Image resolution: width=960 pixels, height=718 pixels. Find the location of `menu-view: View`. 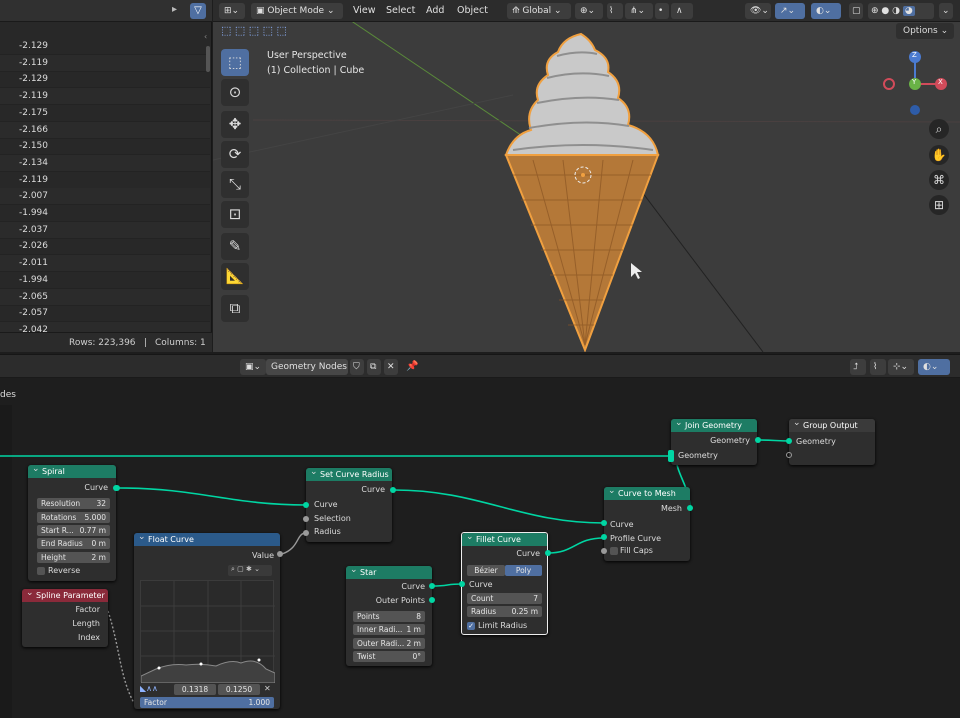

menu-view: View is located at coordinates (364, 11).